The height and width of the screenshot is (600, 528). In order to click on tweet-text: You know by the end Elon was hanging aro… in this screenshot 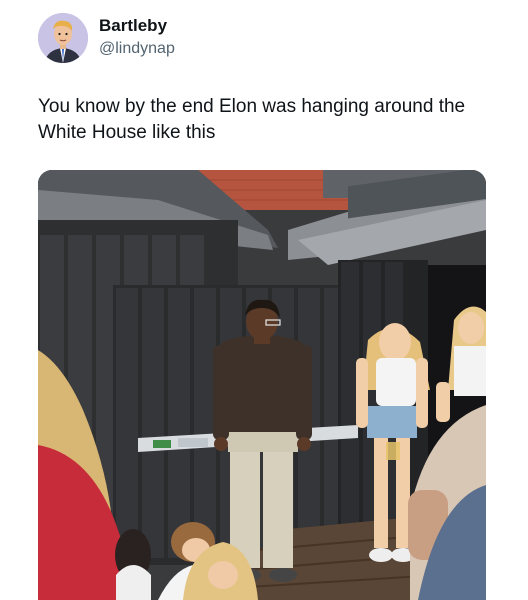, I will do `click(252, 119)`.